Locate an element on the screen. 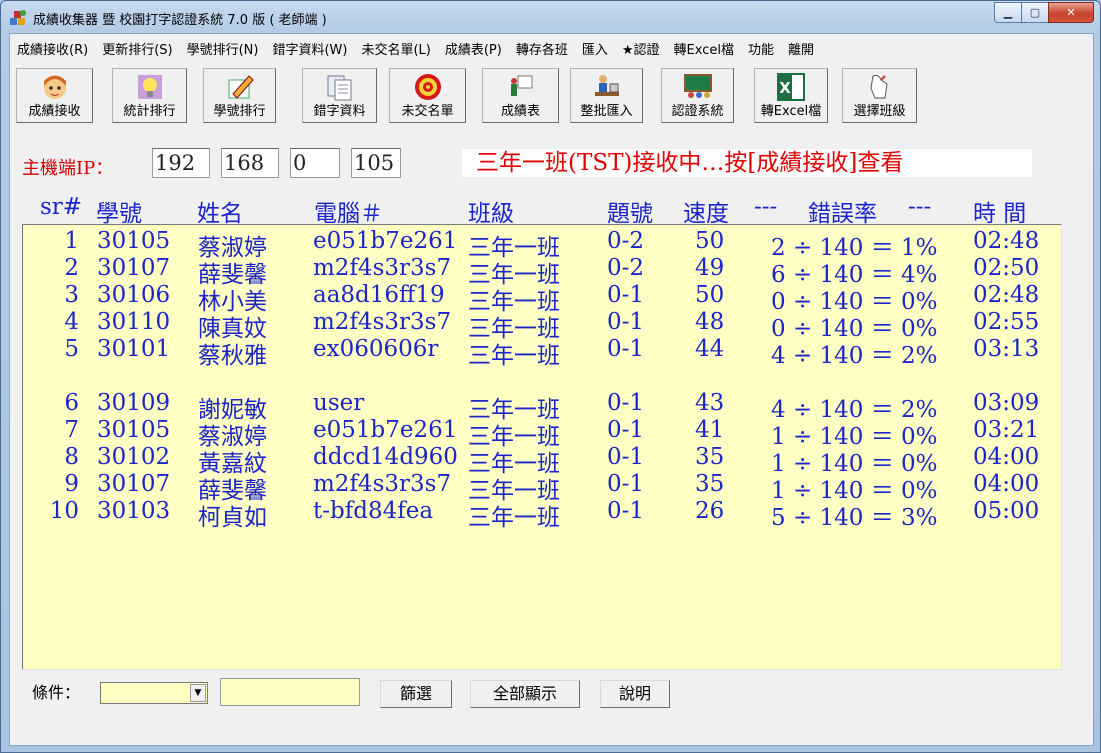 The image size is (1101, 753). host-ip-label: 主機端IP： is located at coordinates (68, 168).